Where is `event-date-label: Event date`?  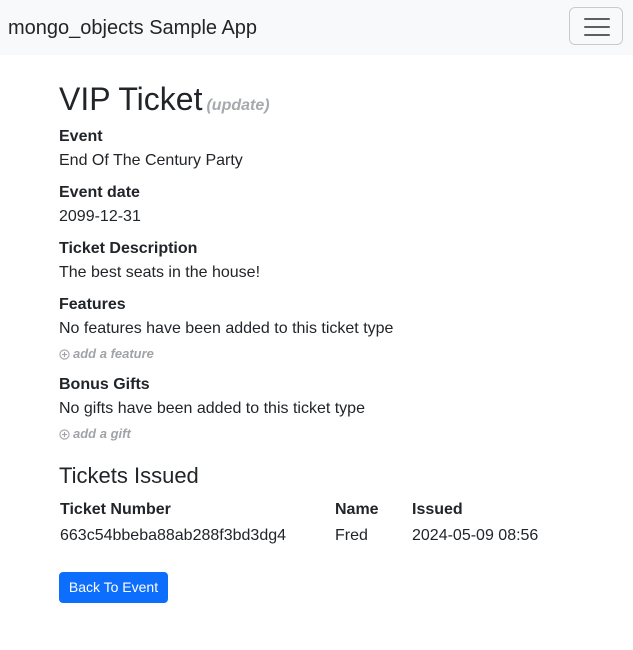 event-date-label: Event date is located at coordinates (99, 192).